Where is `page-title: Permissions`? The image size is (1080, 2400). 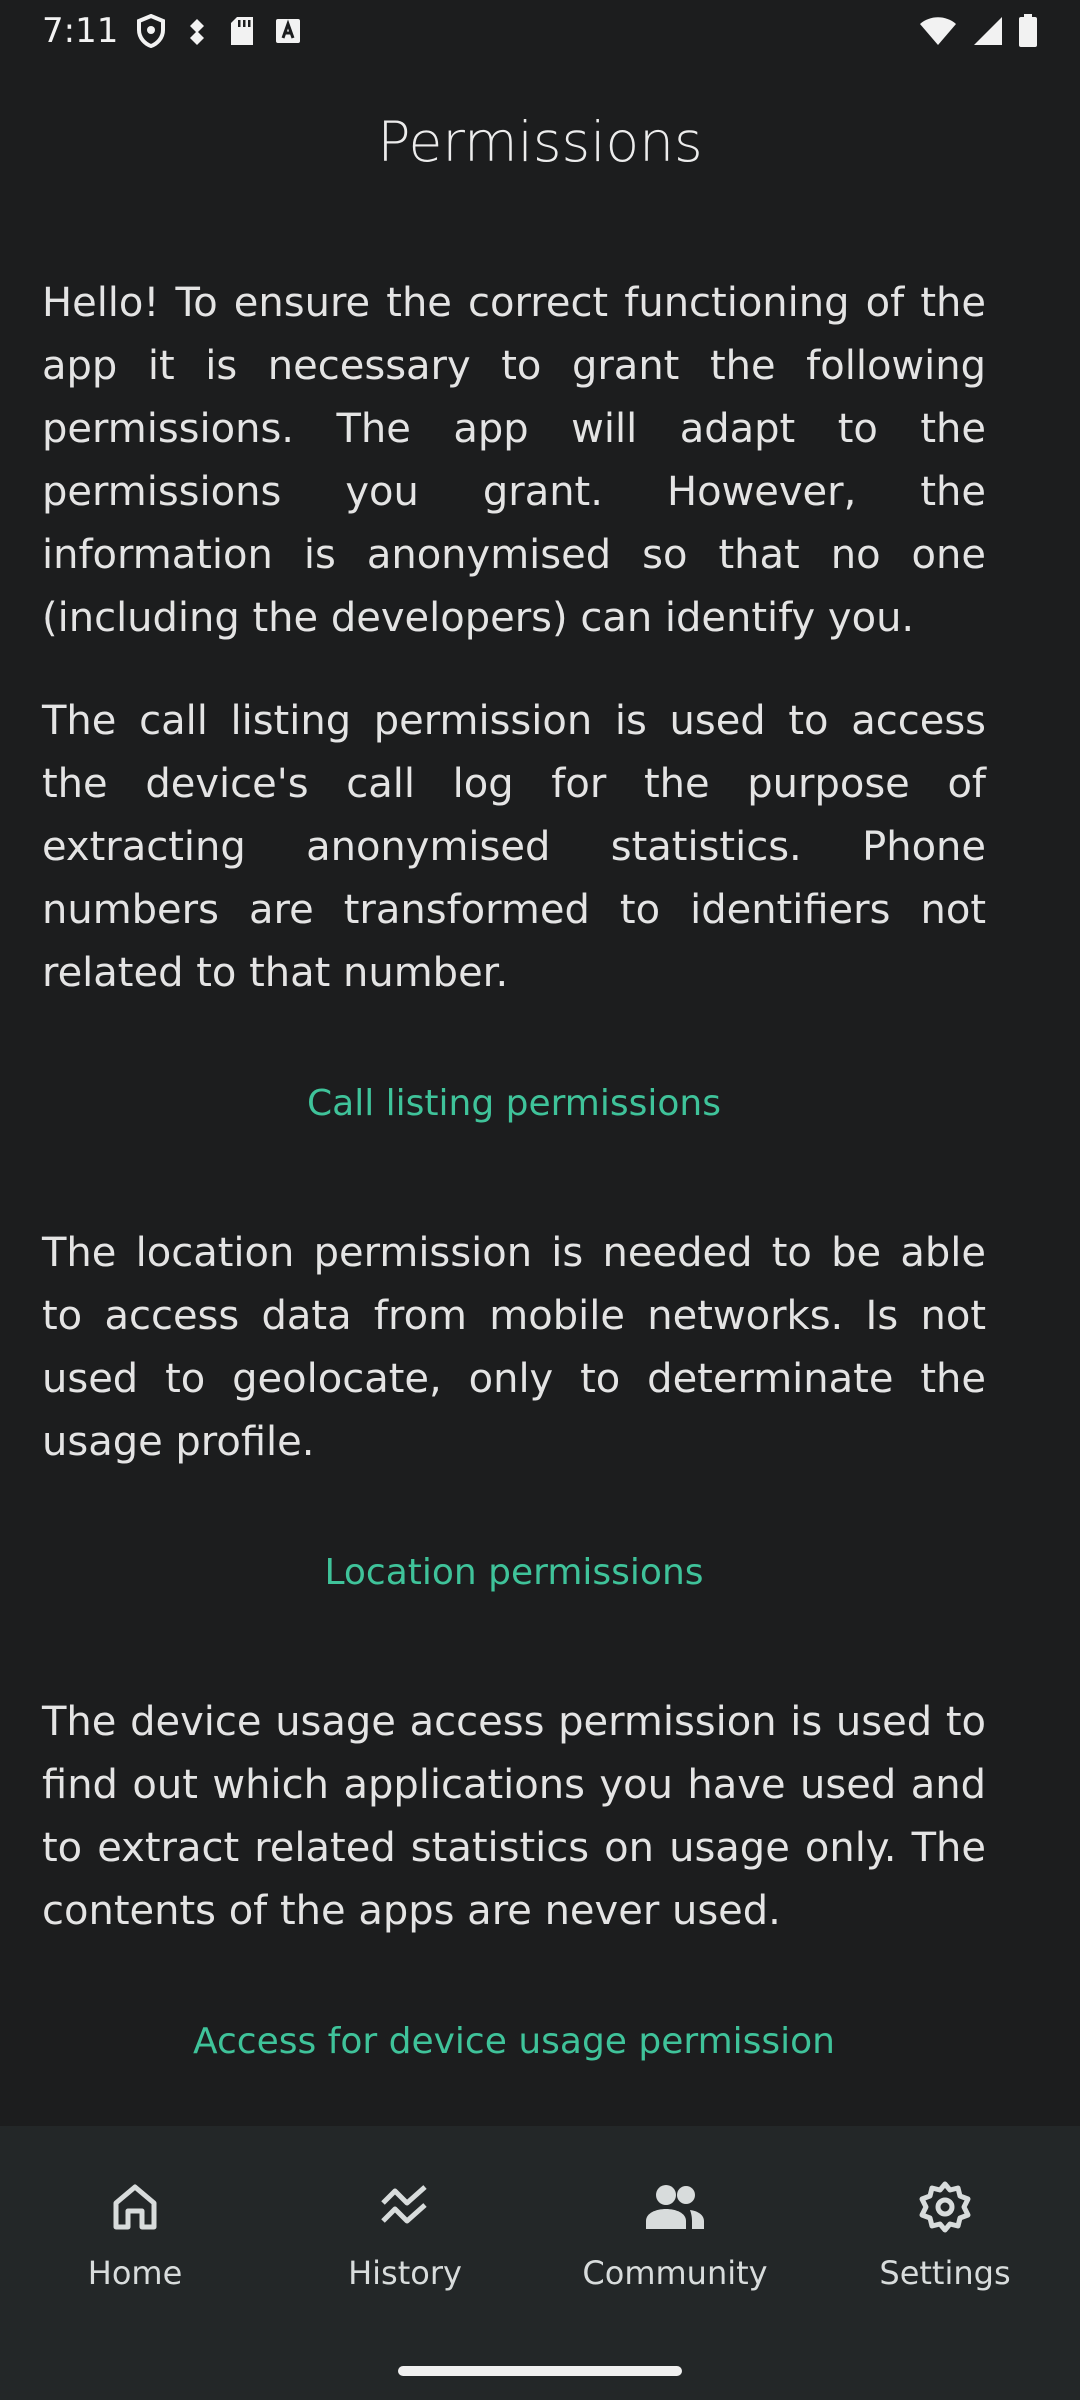 page-title: Permissions is located at coordinates (540, 142).